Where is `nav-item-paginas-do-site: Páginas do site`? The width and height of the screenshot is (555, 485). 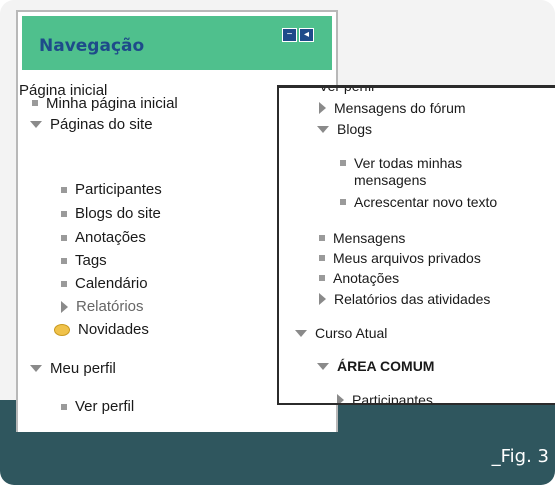 nav-item-paginas-do-site: Páginas do site is located at coordinates (91, 124).